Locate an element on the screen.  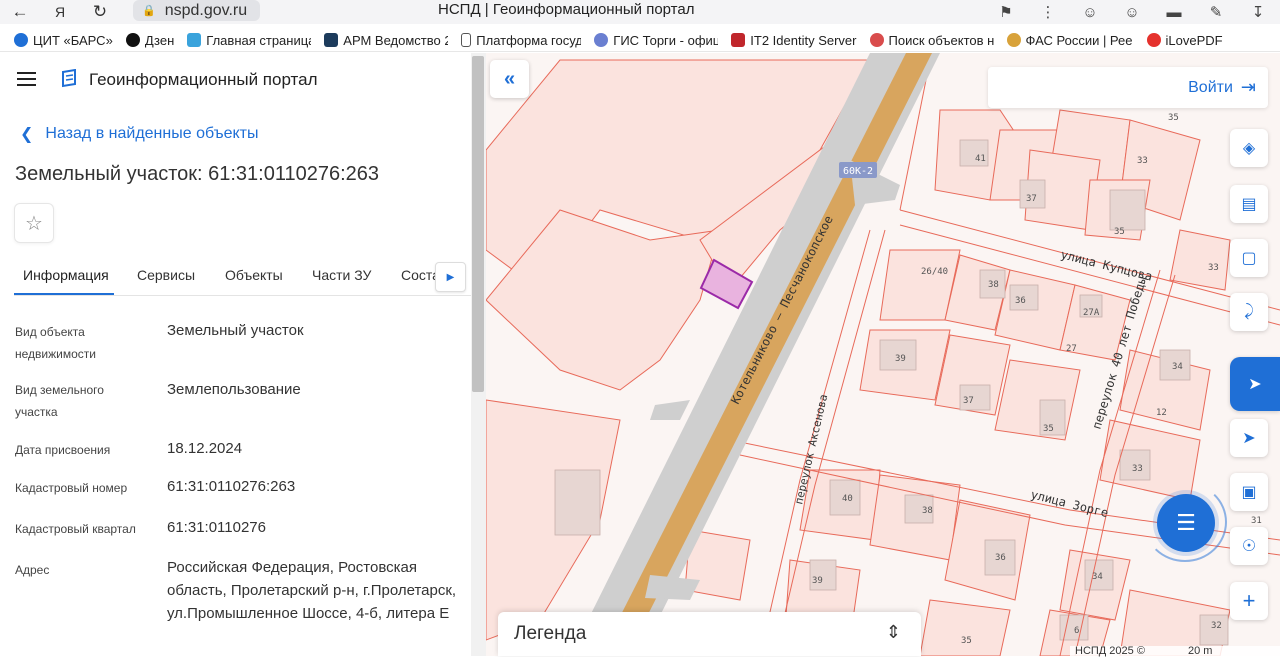
chat-icon: ☰ is located at coordinates (1186, 523).